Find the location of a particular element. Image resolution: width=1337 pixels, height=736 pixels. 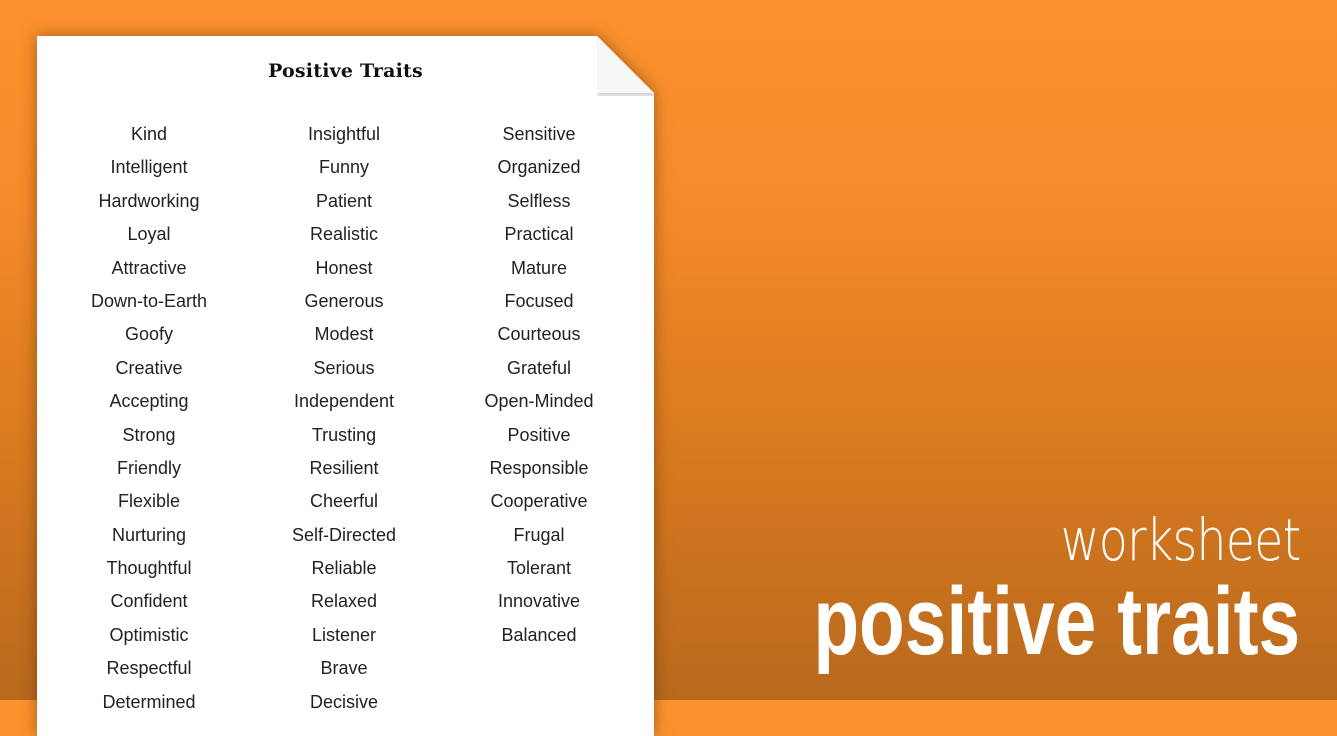

trait-item: Reliable is located at coordinates (344, 568).